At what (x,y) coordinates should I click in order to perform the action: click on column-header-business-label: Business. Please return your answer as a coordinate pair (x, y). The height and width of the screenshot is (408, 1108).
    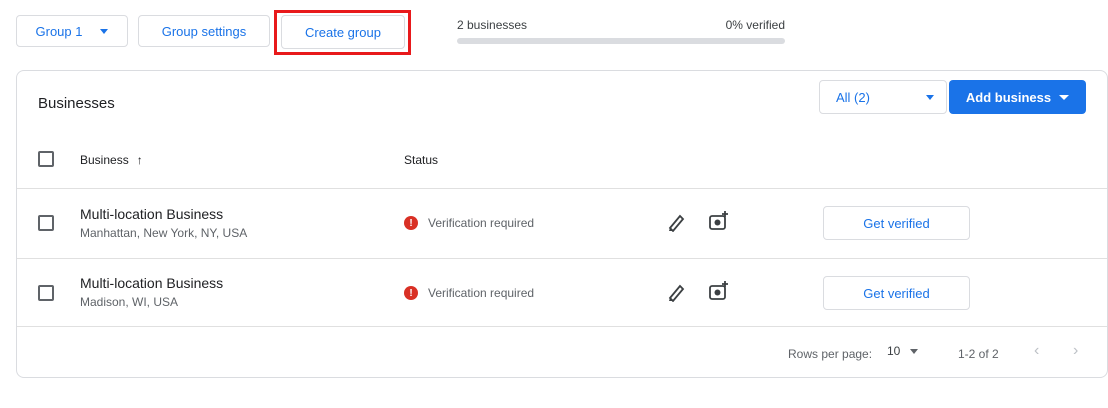
    Looking at the image, I should click on (104, 160).